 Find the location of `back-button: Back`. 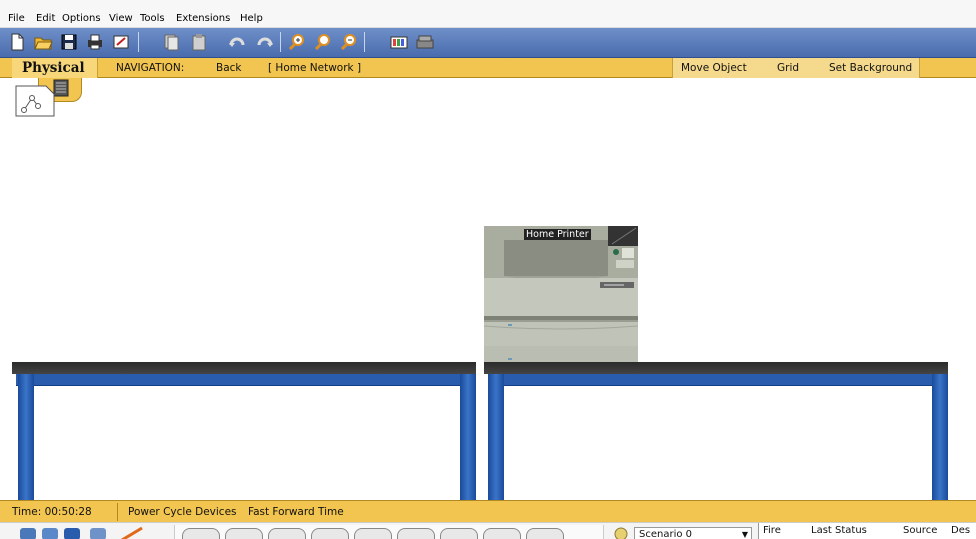

back-button: Back is located at coordinates (229, 68).